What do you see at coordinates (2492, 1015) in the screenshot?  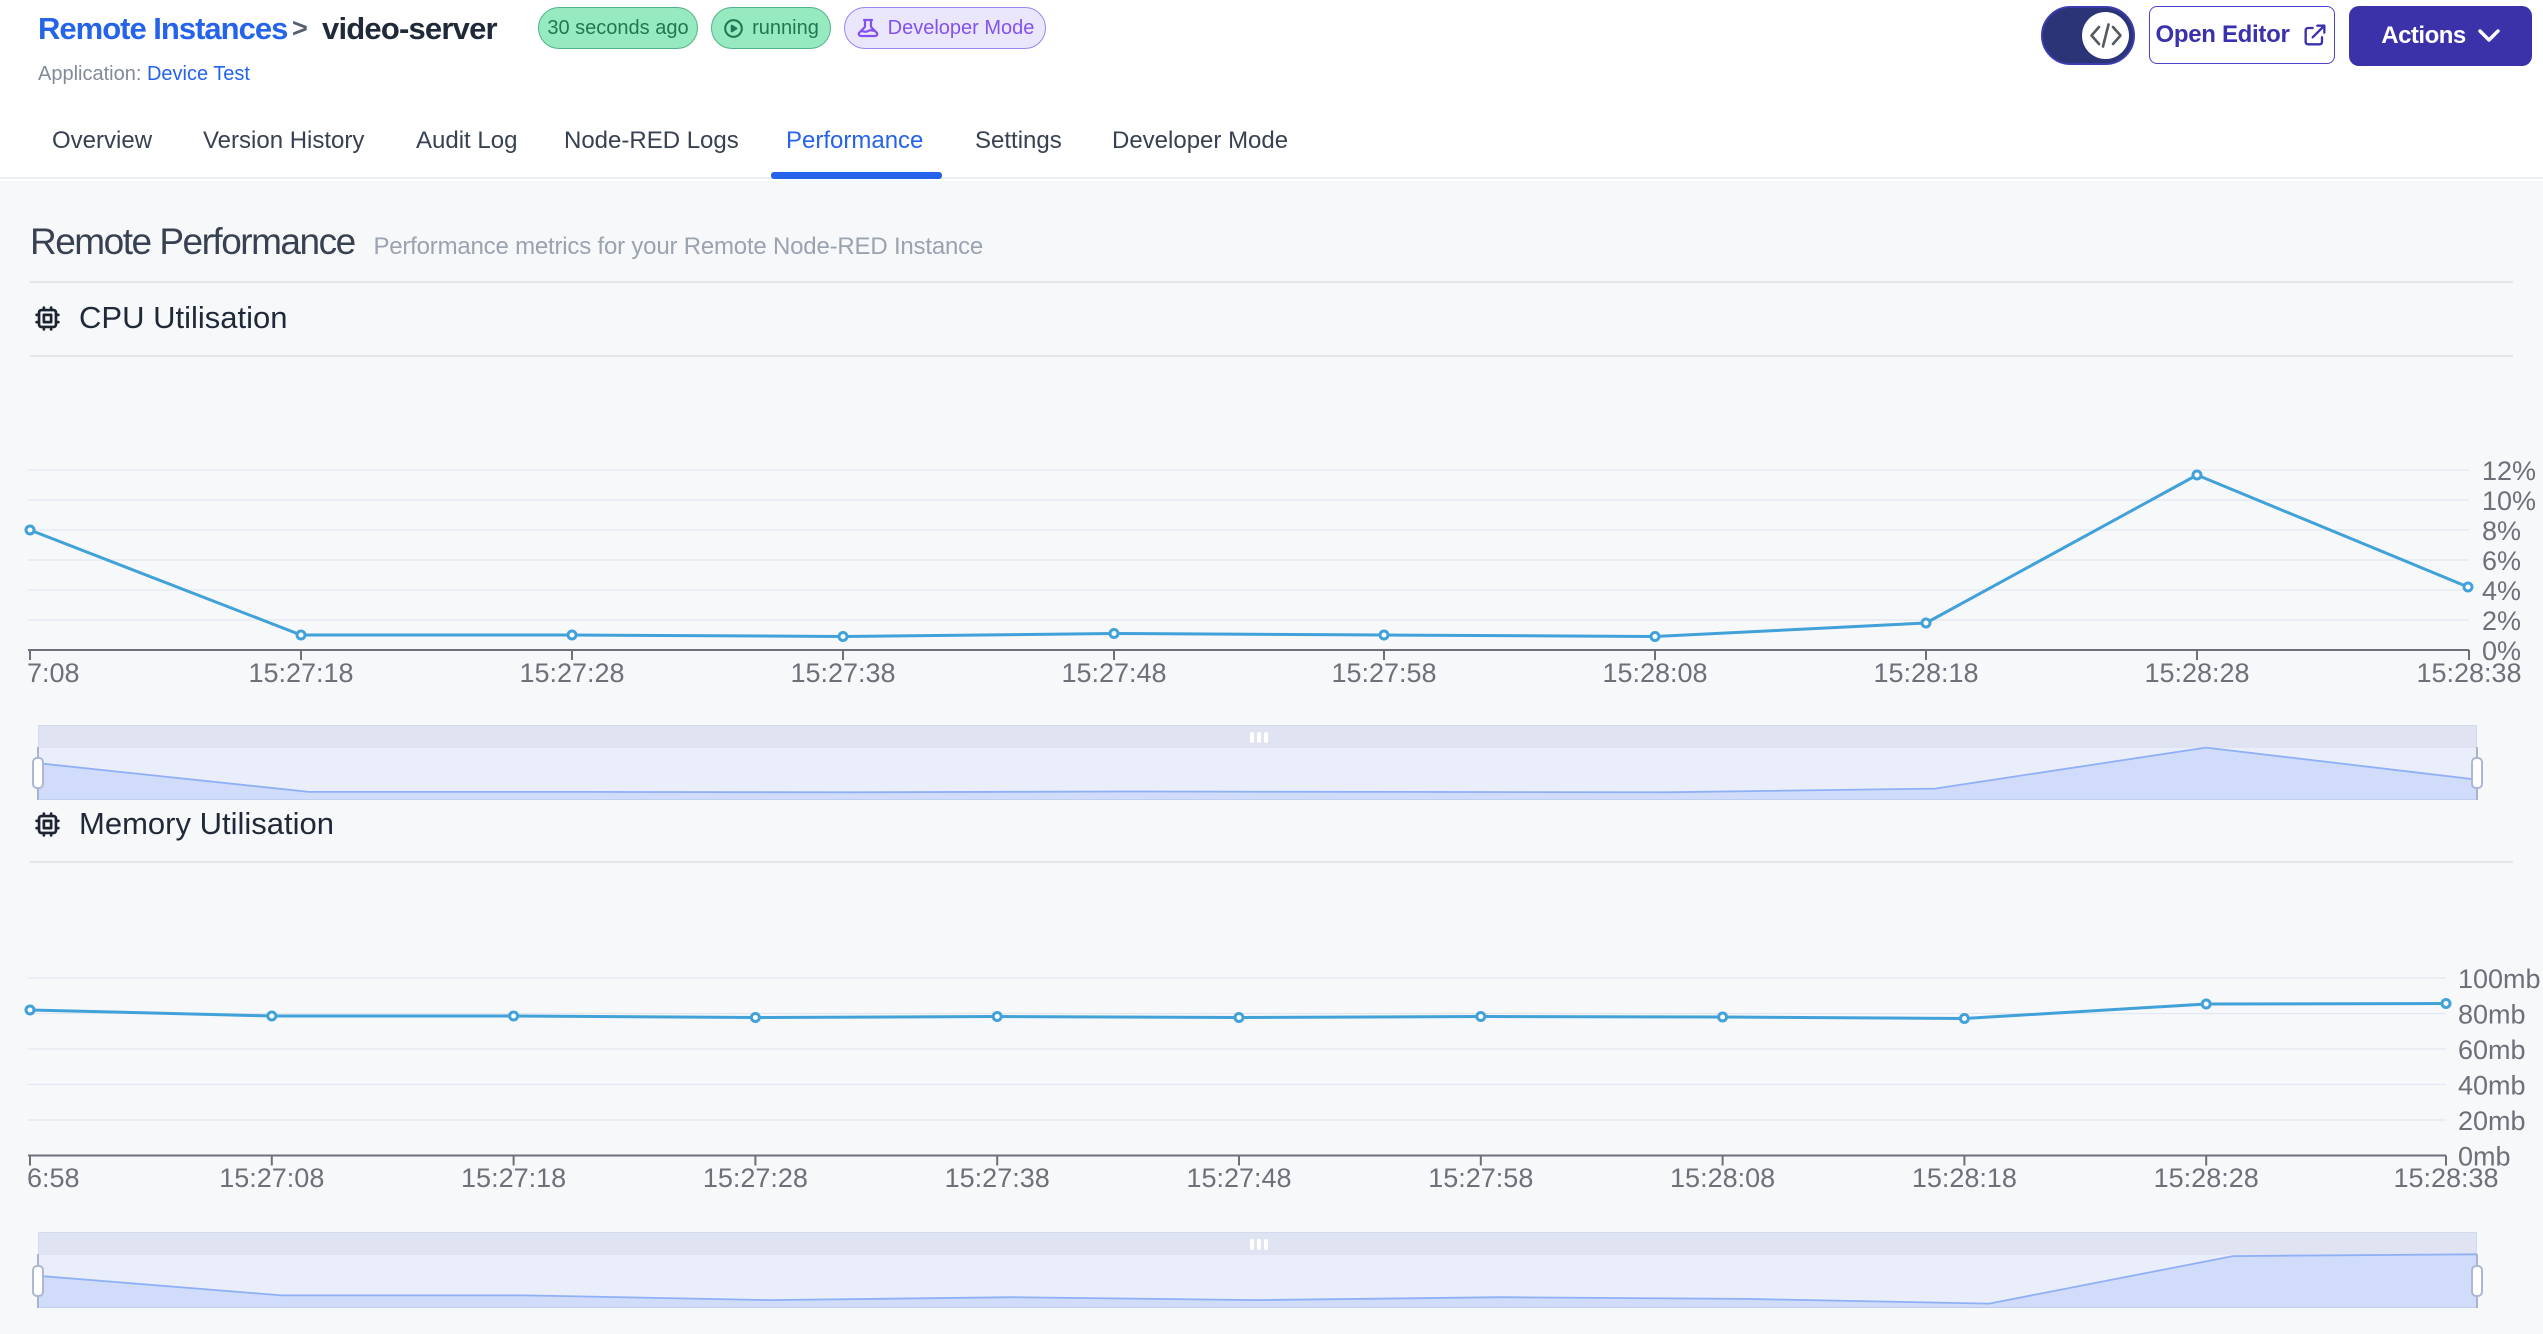 I see `svg-text: 80mb` at bounding box center [2492, 1015].